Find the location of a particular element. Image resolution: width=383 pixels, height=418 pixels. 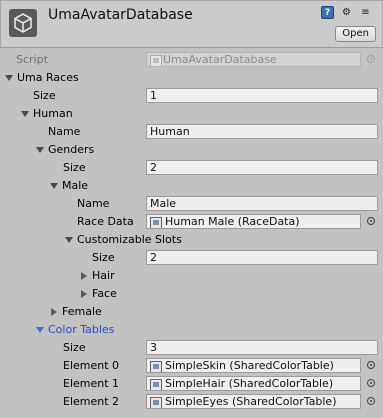

color-table-element-row: Element 2 SimpleEyes (SharedColorTable) is located at coordinates (191, 402).